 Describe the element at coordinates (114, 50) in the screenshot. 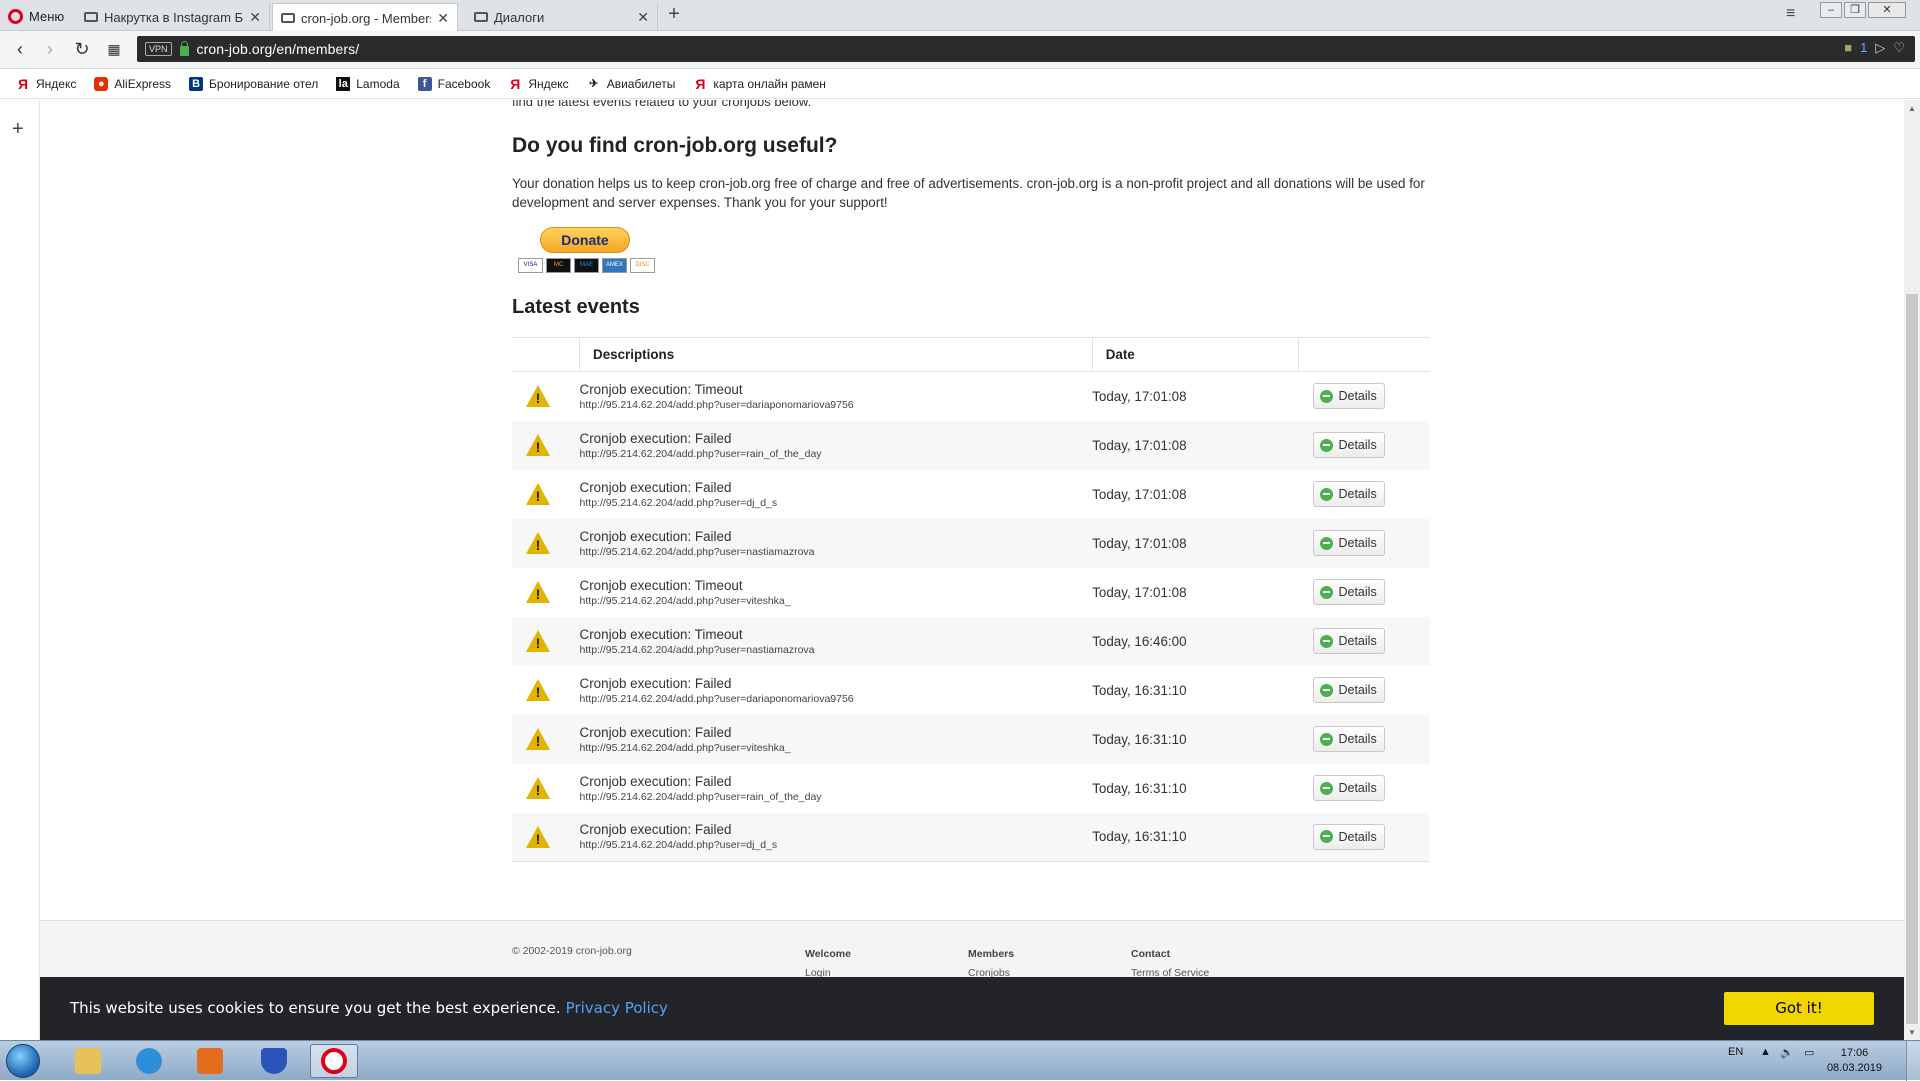

I see `tab-grid-icon: ▦` at that location.